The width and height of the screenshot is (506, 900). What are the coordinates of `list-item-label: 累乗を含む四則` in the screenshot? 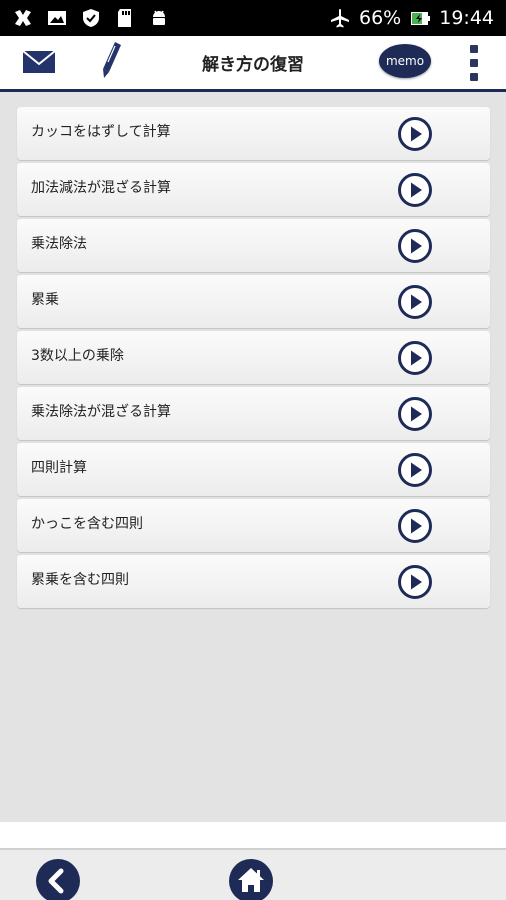 It's located at (80, 580).